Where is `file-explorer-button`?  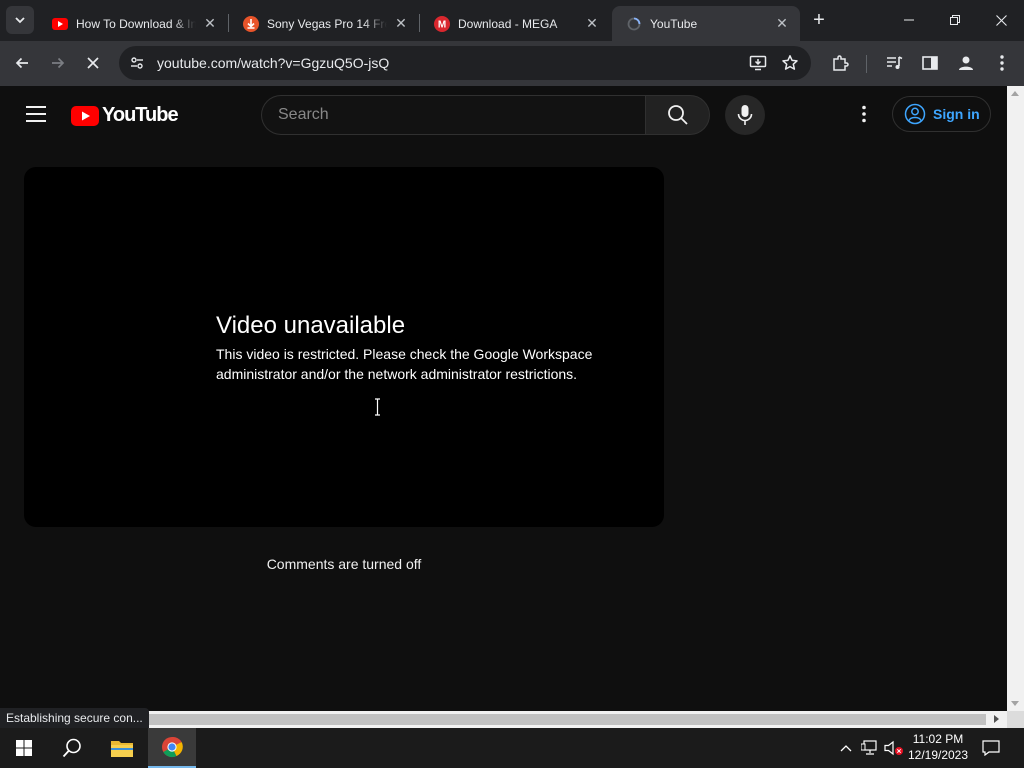 file-explorer-button is located at coordinates (122, 748).